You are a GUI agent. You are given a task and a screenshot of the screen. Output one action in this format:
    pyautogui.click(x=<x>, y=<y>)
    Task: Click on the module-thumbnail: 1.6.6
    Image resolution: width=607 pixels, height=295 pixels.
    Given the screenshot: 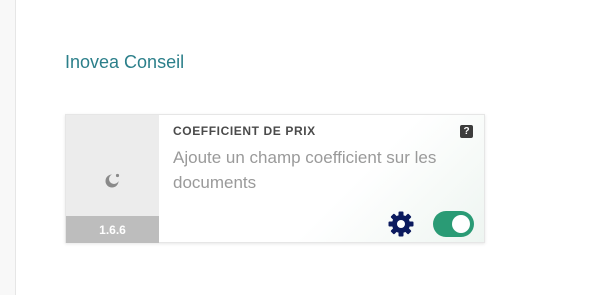 What is the action you would take?
    pyautogui.click(x=112, y=179)
    